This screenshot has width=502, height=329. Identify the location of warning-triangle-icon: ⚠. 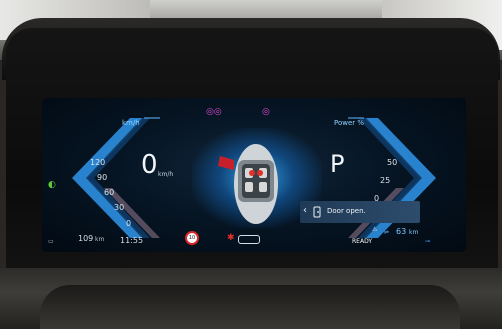
(375, 229).